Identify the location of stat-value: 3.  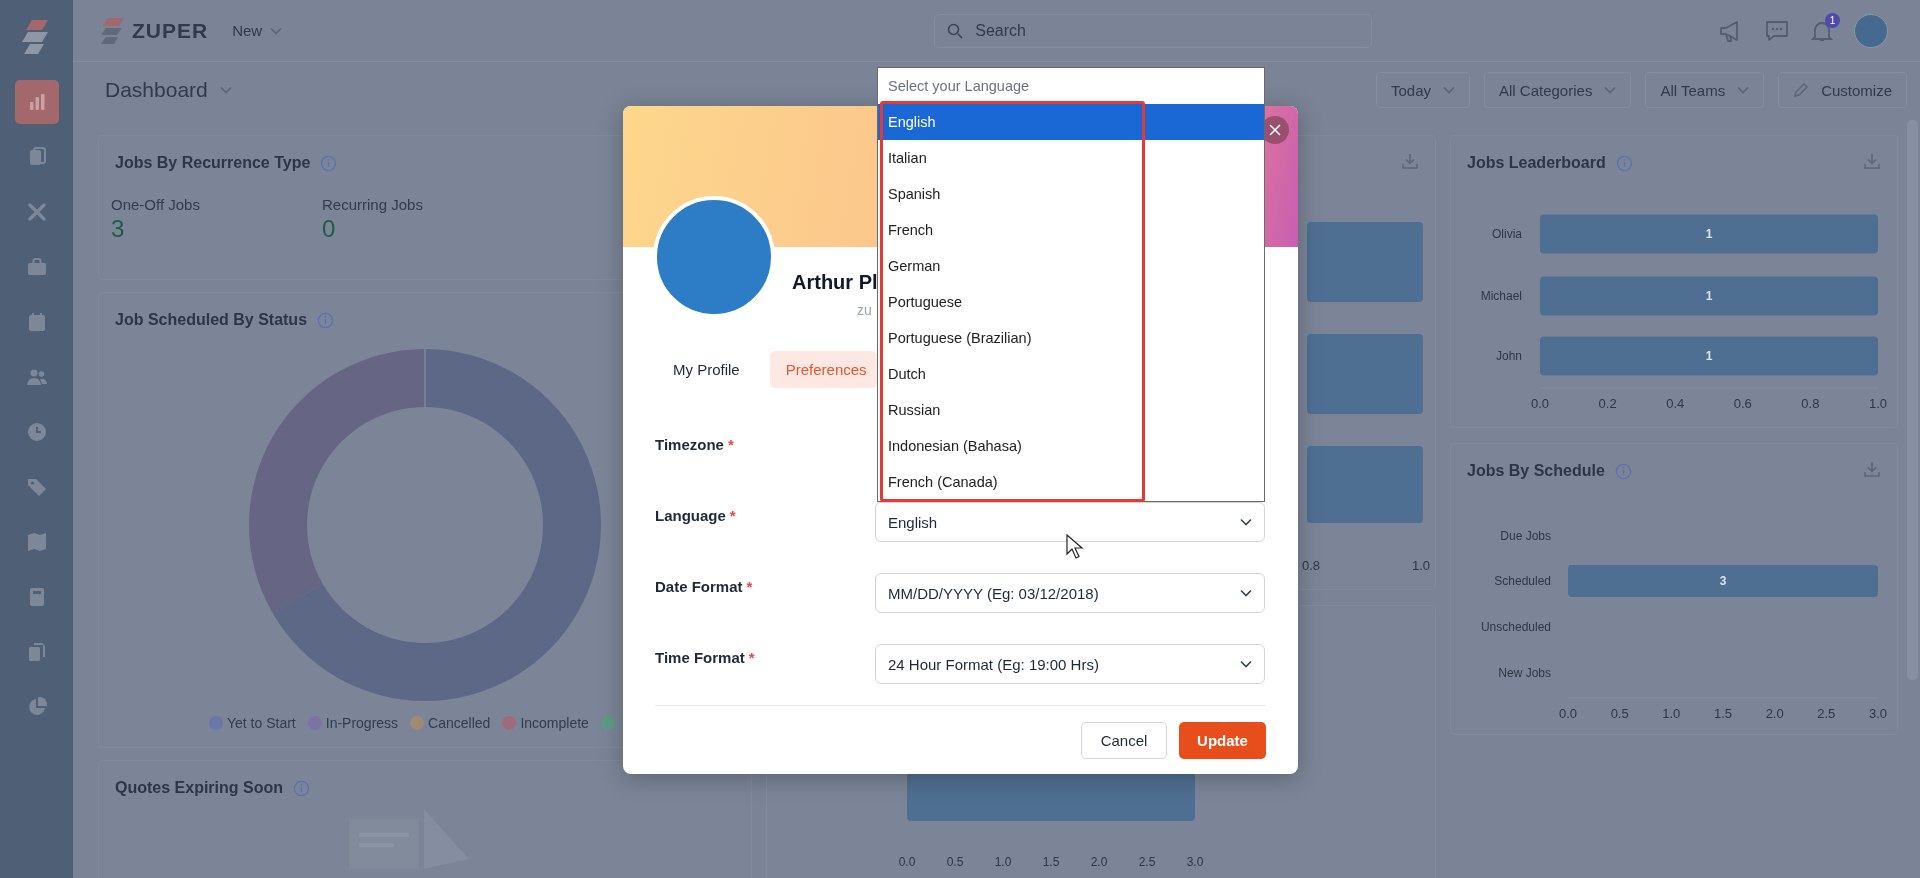
(118, 229).